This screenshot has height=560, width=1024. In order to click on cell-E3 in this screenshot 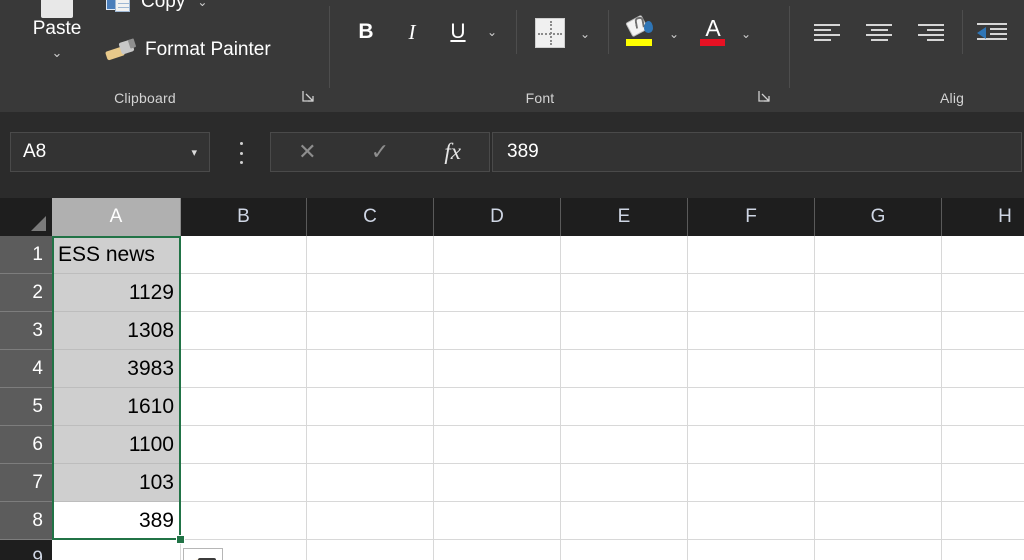, I will do `click(624, 331)`.